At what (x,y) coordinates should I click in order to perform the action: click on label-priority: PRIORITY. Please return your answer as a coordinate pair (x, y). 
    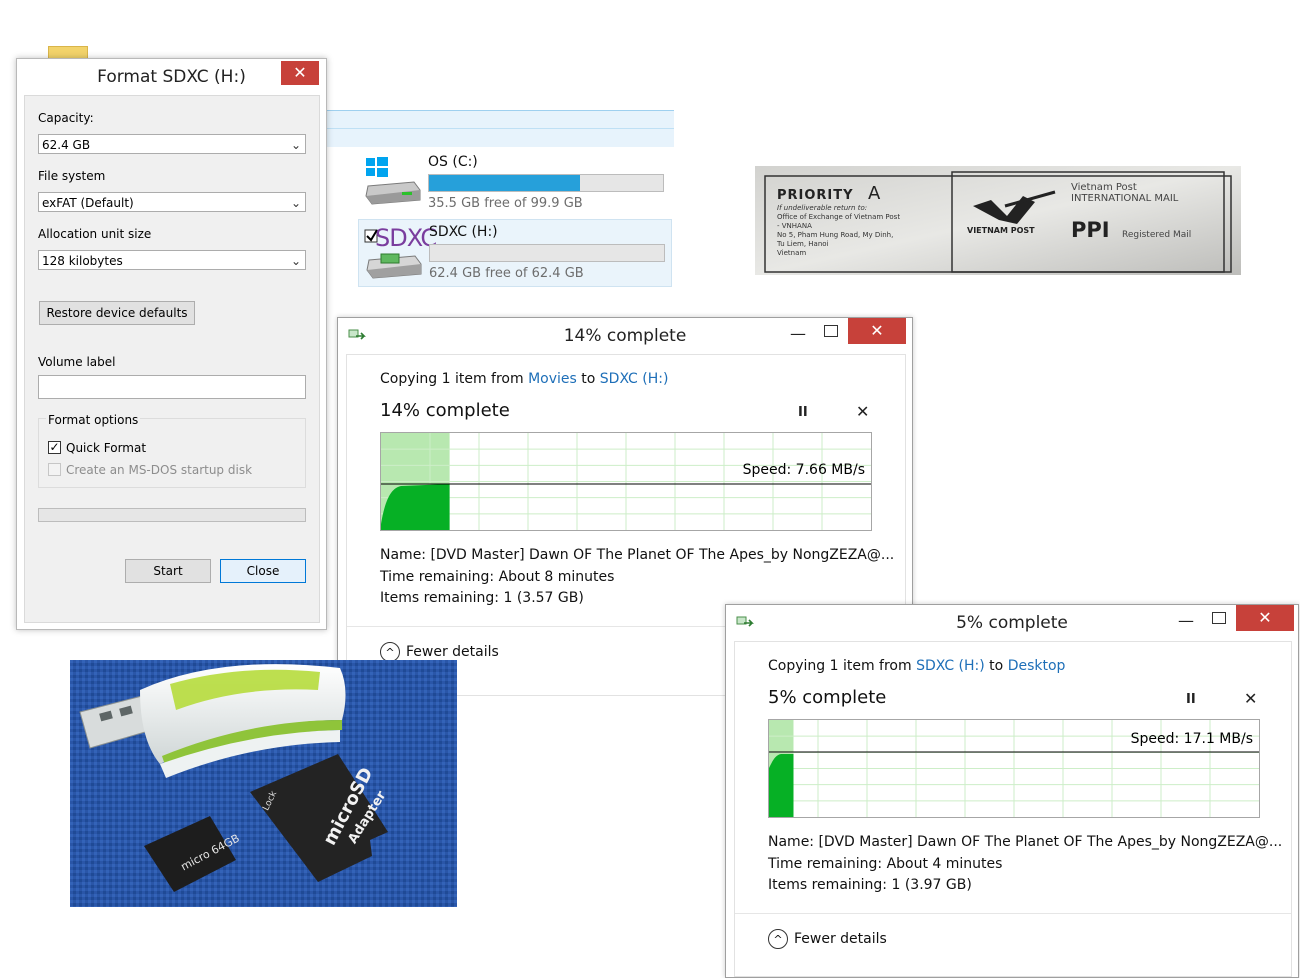
    Looking at the image, I should click on (815, 195).